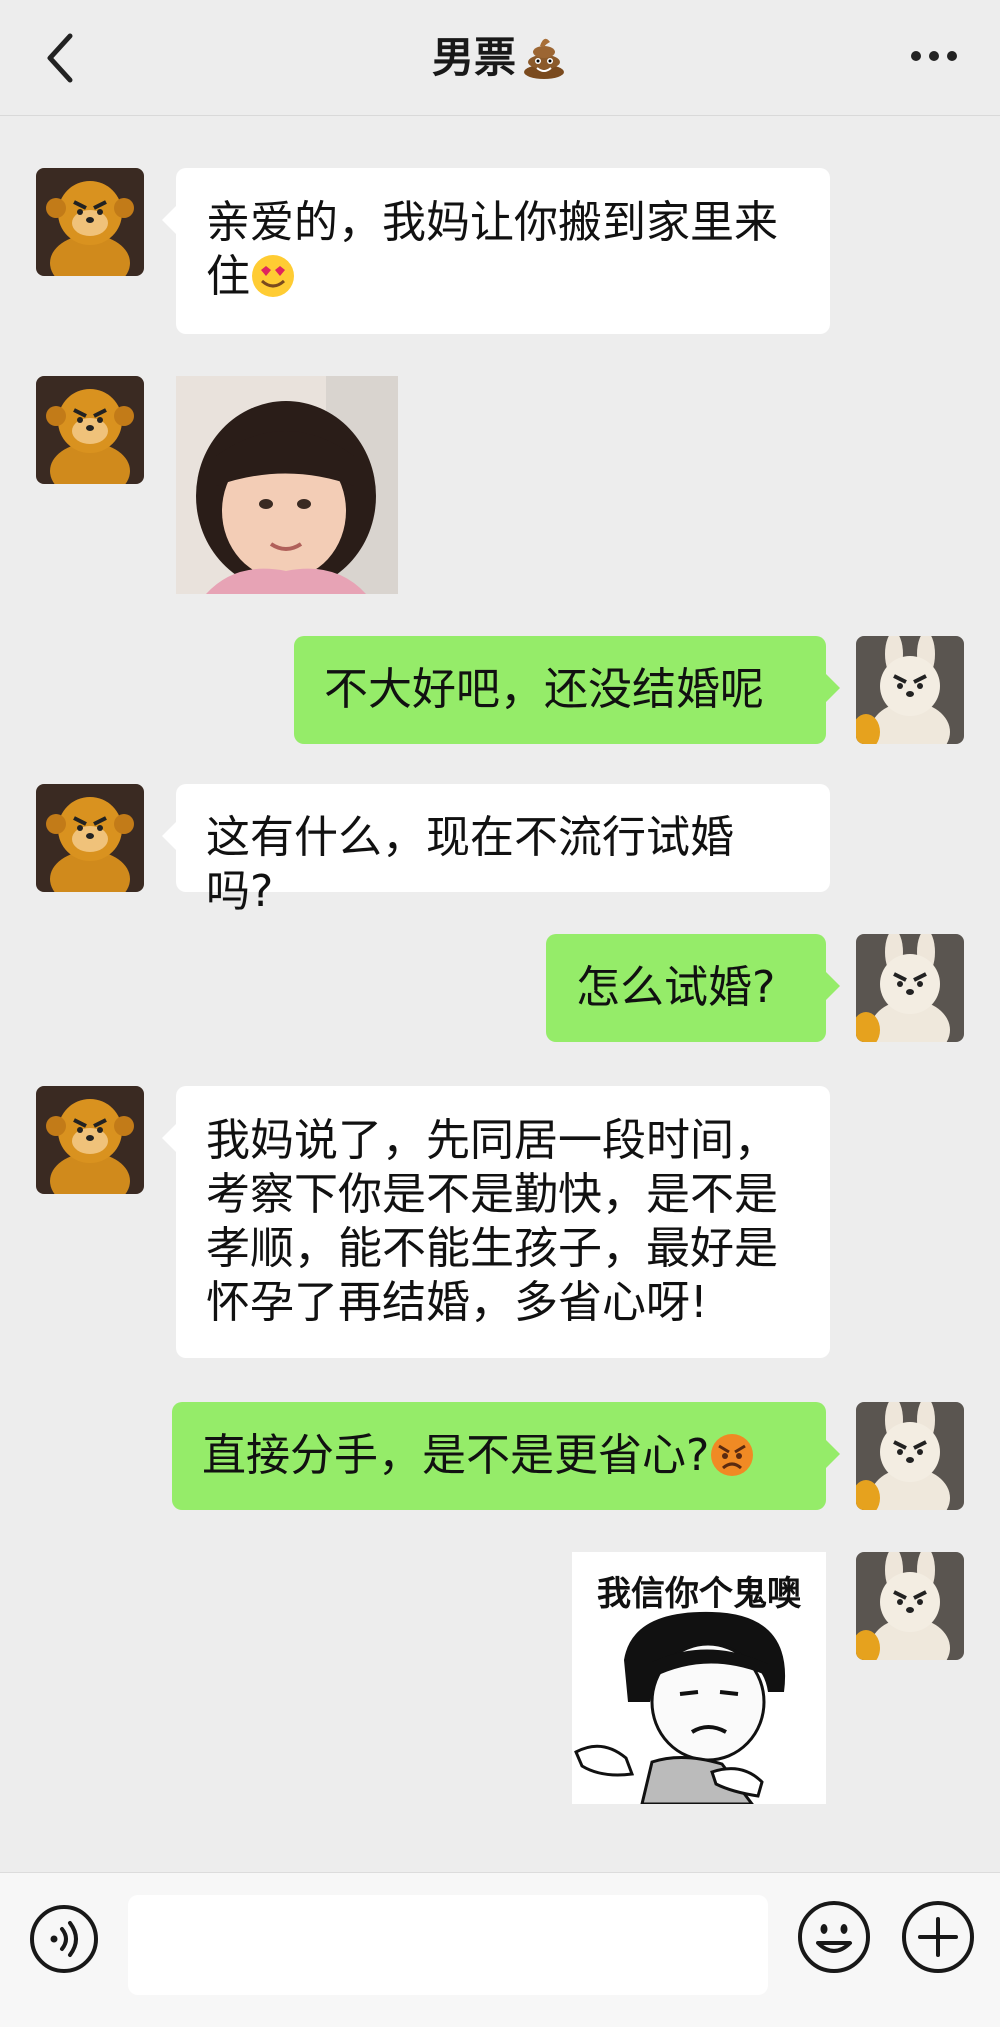  What do you see at coordinates (470, 864) in the screenshot?
I see `message-text: 这有什么，现在不流行试婚吗?` at bounding box center [470, 864].